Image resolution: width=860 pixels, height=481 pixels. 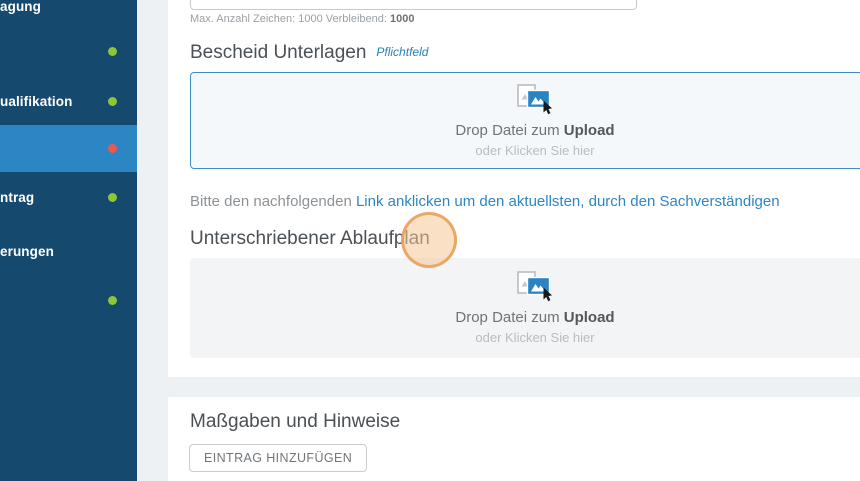 I want to click on massgaben-card: Maßgaben und Hinweise EINTRAG HINZUFÜGEN, so click(x=514, y=439).